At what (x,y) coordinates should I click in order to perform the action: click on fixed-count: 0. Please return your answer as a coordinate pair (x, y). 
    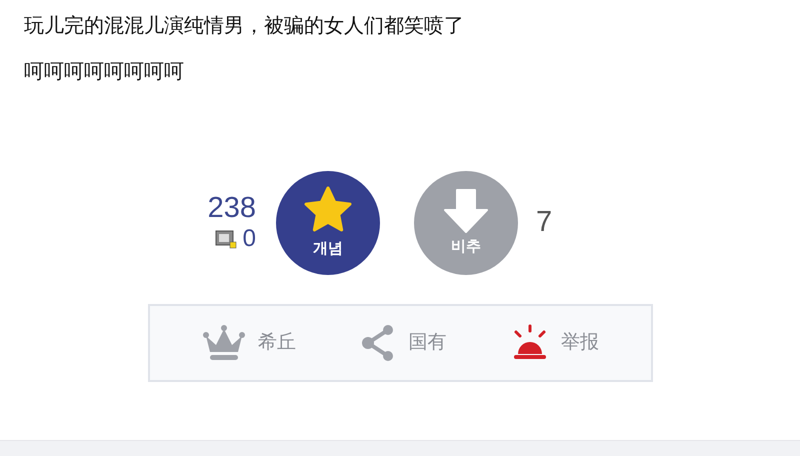
    Looking at the image, I should click on (249, 239).